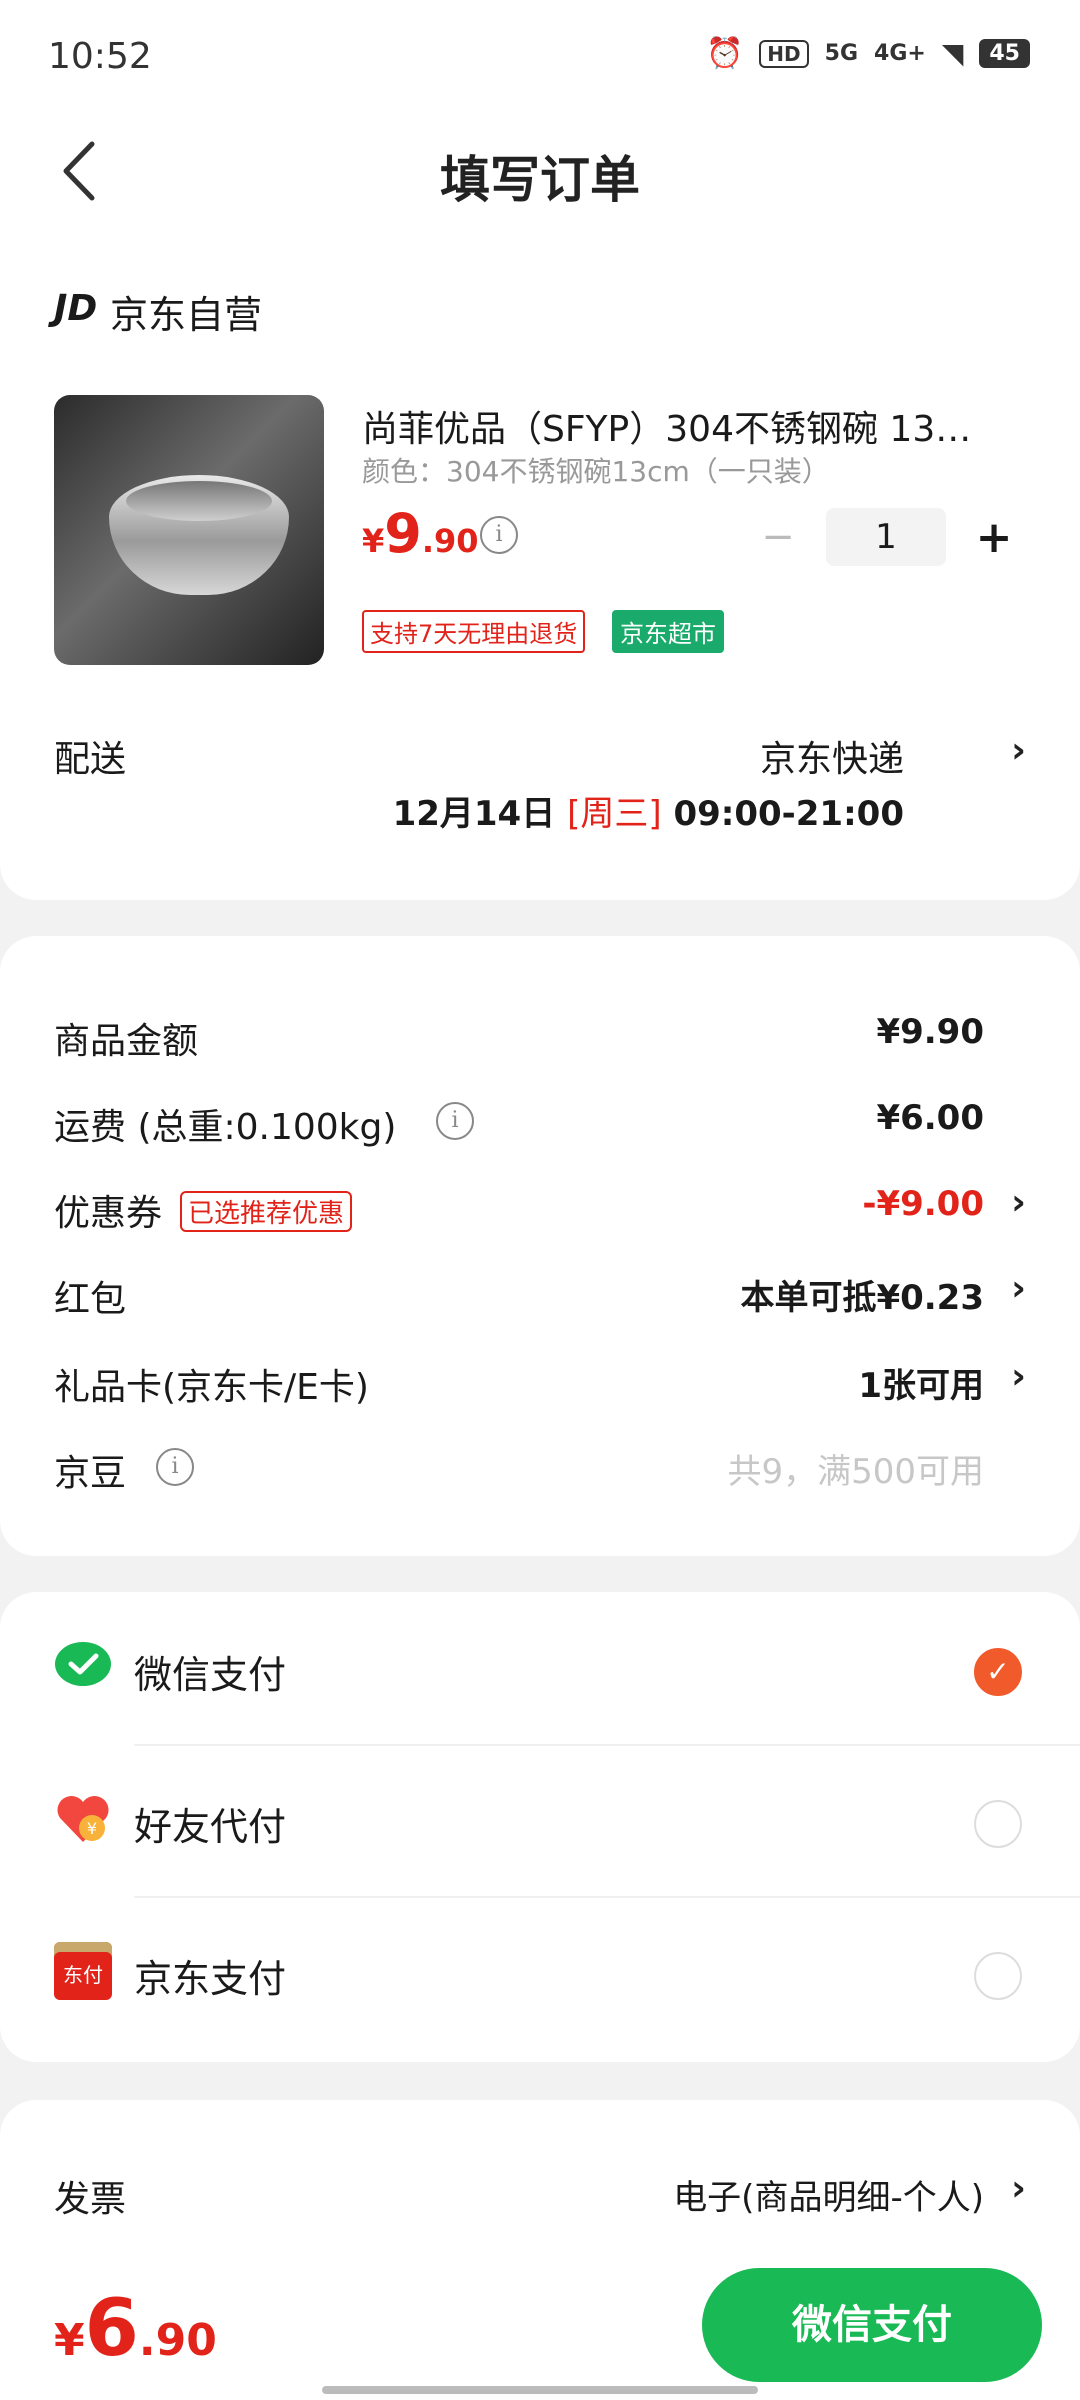 This screenshot has height=2400, width=1080. What do you see at coordinates (210, 1675) in the screenshot?
I see `payment-option-label: 微信支付` at bounding box center [210, 1675].